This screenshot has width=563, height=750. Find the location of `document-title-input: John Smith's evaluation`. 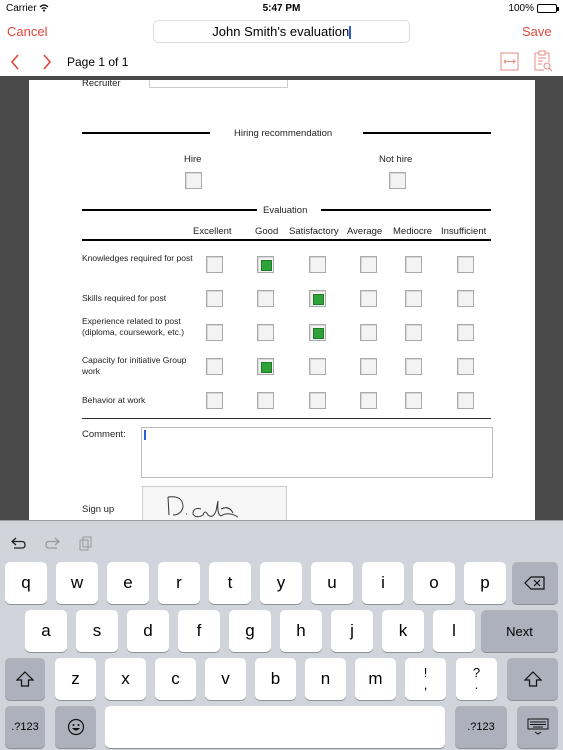

document-title-input: John Smith's evaluation is located at coordinates (281, 31).